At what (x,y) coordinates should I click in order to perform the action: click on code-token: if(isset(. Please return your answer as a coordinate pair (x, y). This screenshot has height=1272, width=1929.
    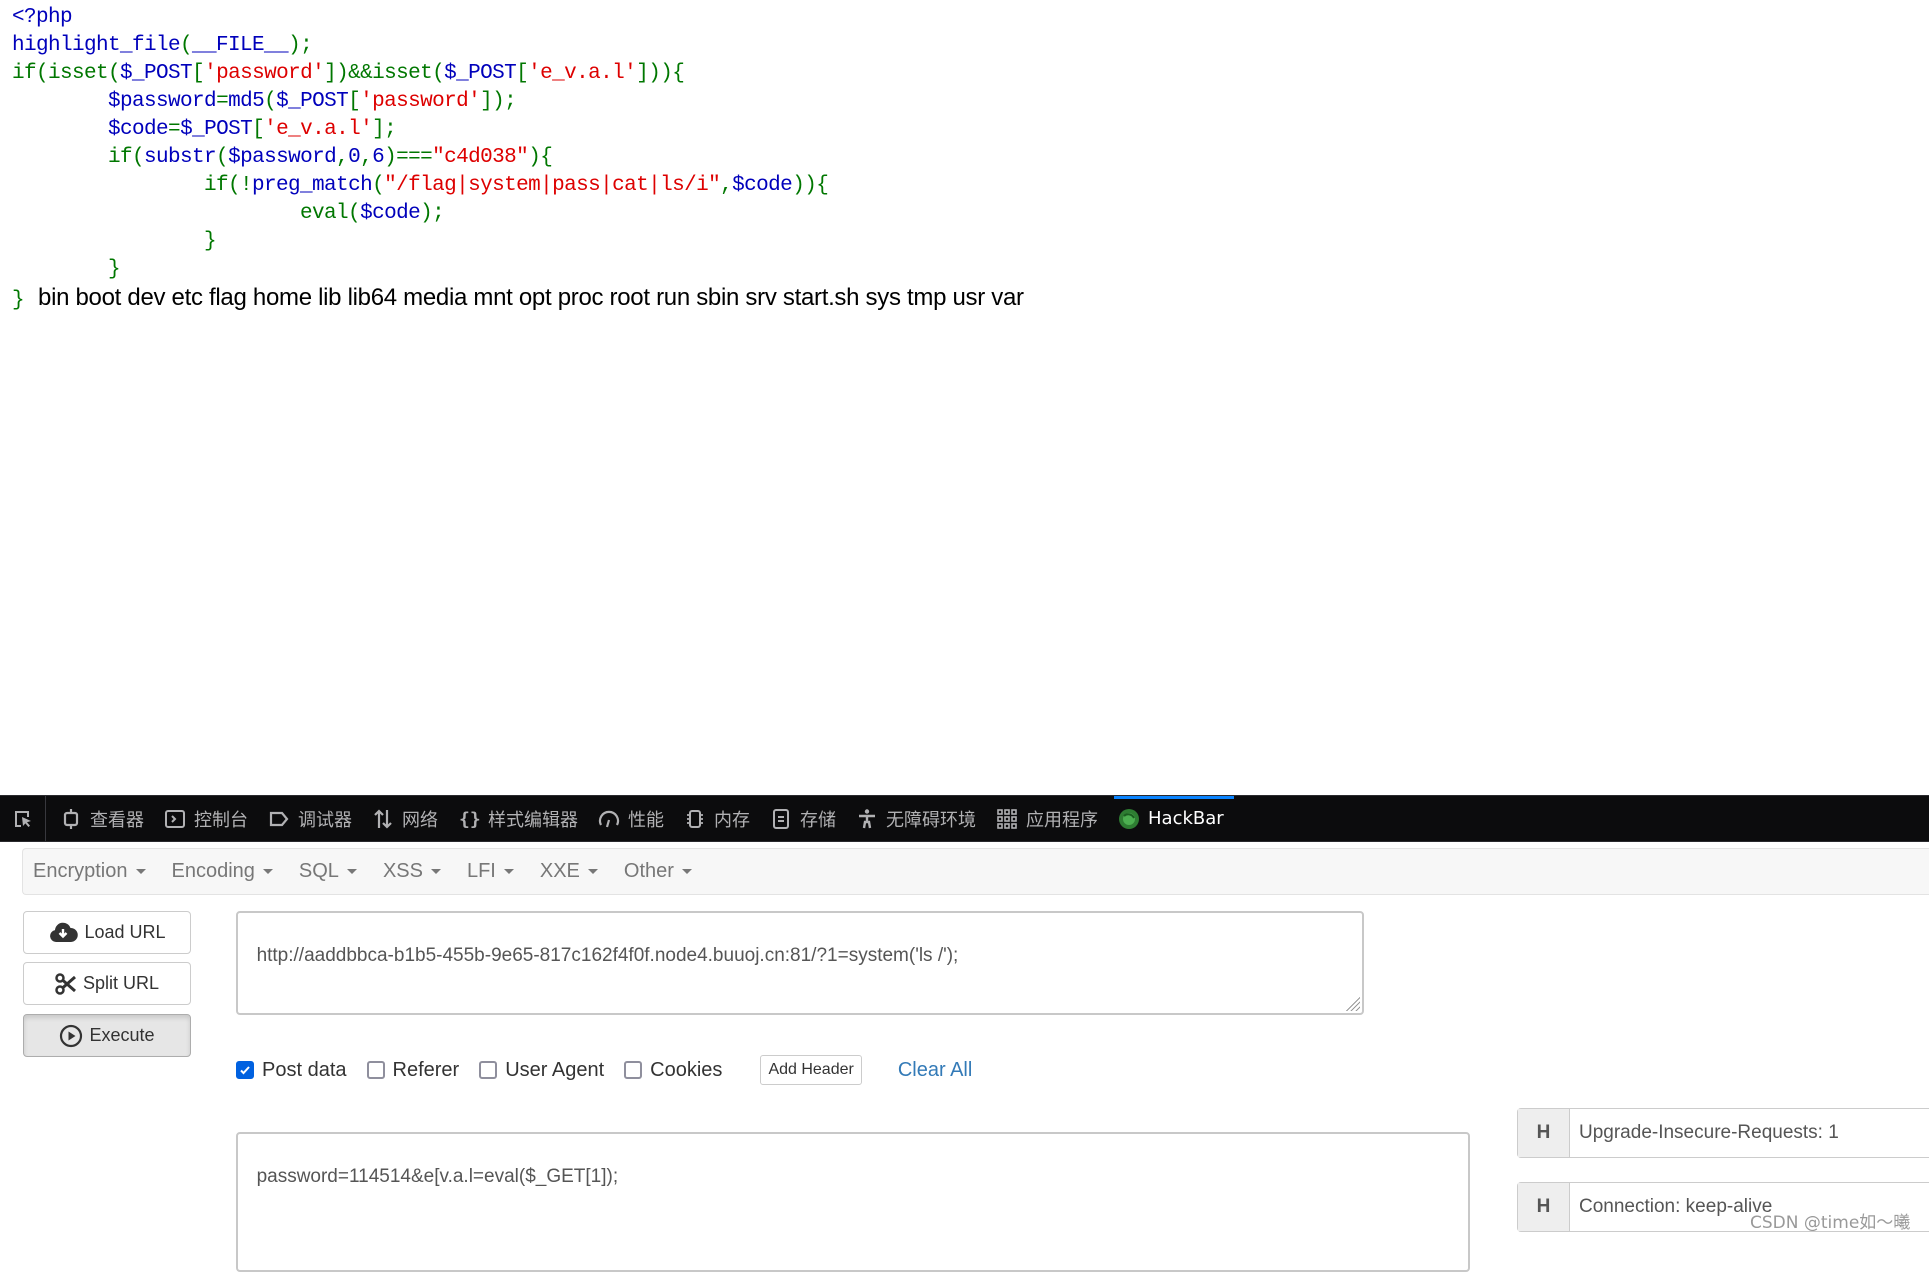
    Looking at the image, I should click on (66, 73).